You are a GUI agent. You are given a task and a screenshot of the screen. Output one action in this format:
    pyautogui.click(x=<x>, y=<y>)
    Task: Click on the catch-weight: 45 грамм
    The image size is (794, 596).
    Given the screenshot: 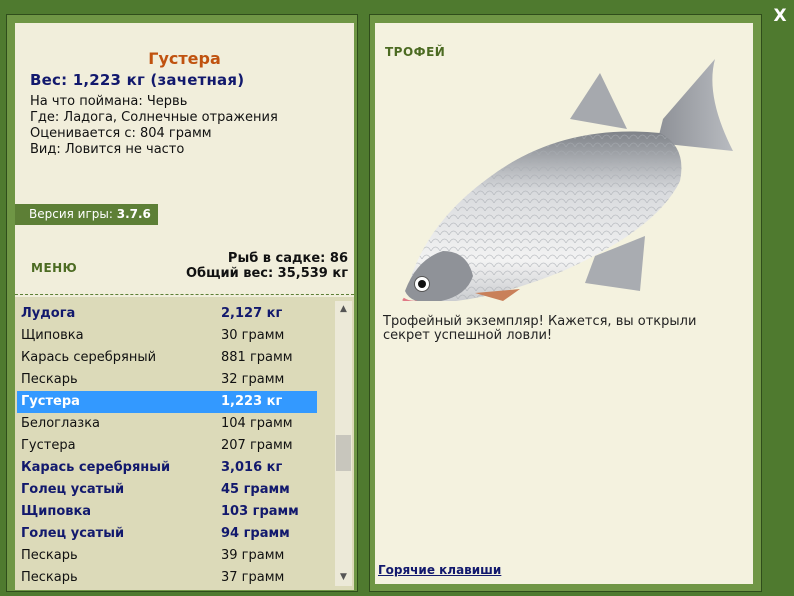 What is the action you would take?
    pyautogui.click(x=255, y=489)
    